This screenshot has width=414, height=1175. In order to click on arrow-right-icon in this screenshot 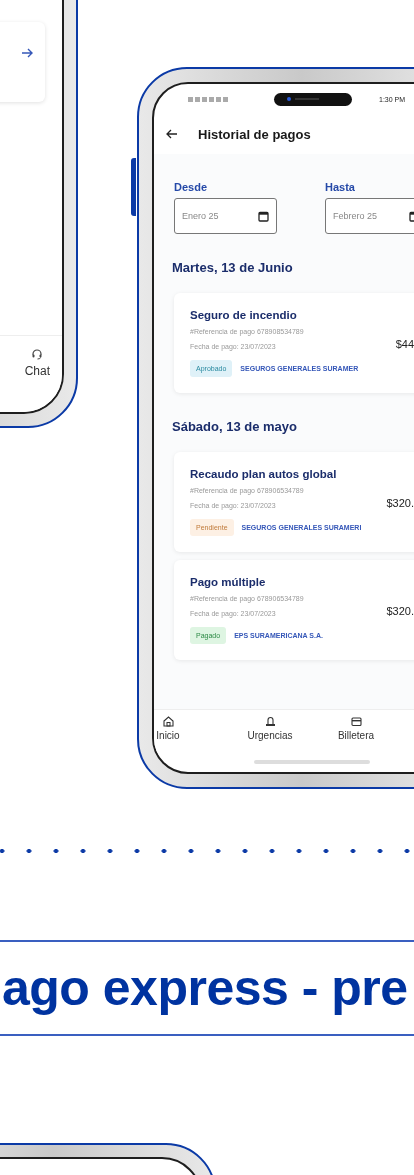, I will do `click(27, 53)`.